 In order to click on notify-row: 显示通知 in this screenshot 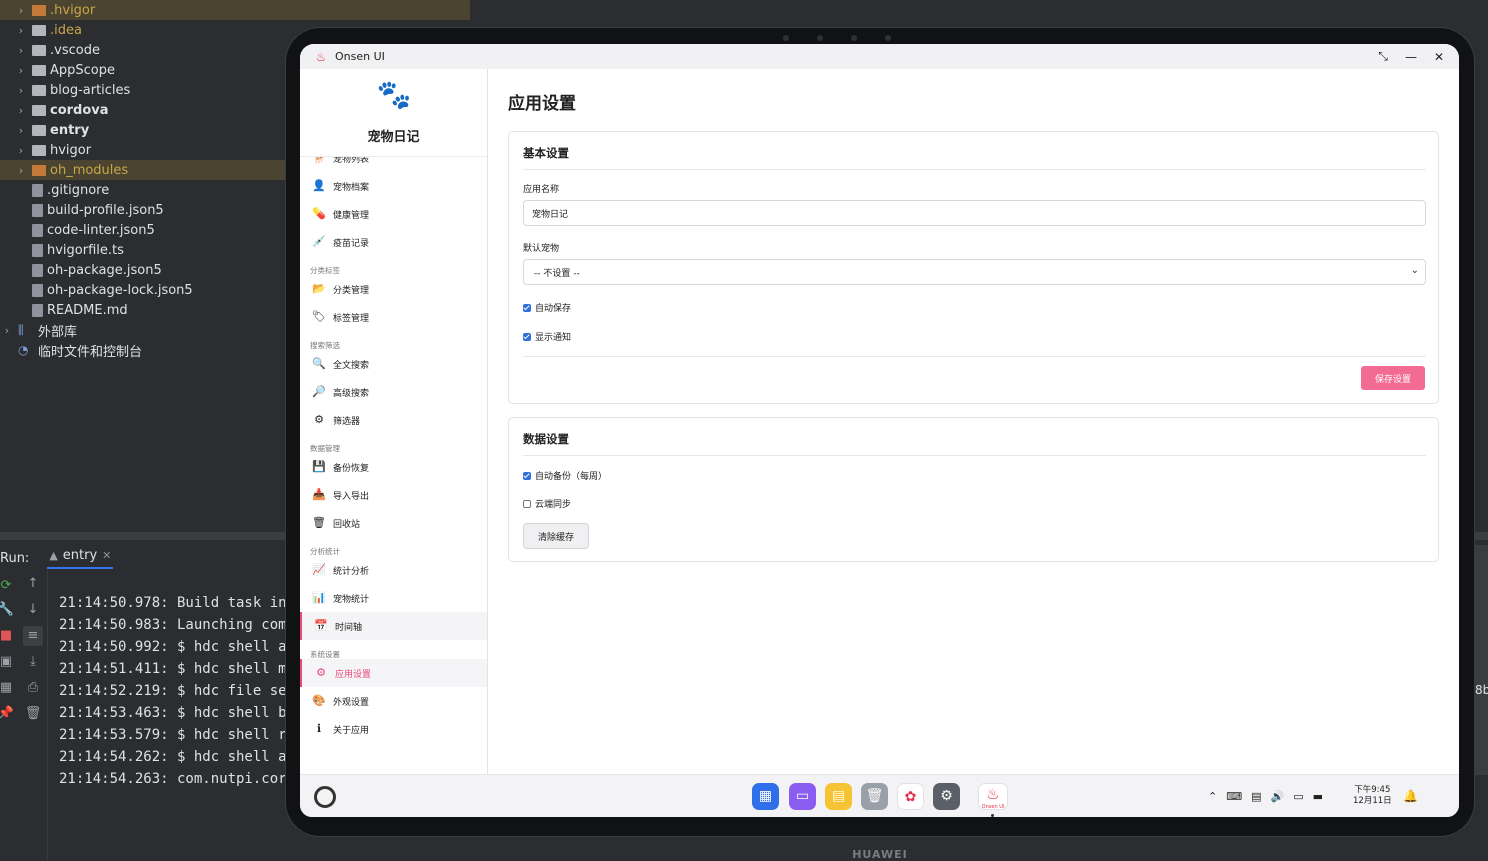, I will do `click(547, 336)`.